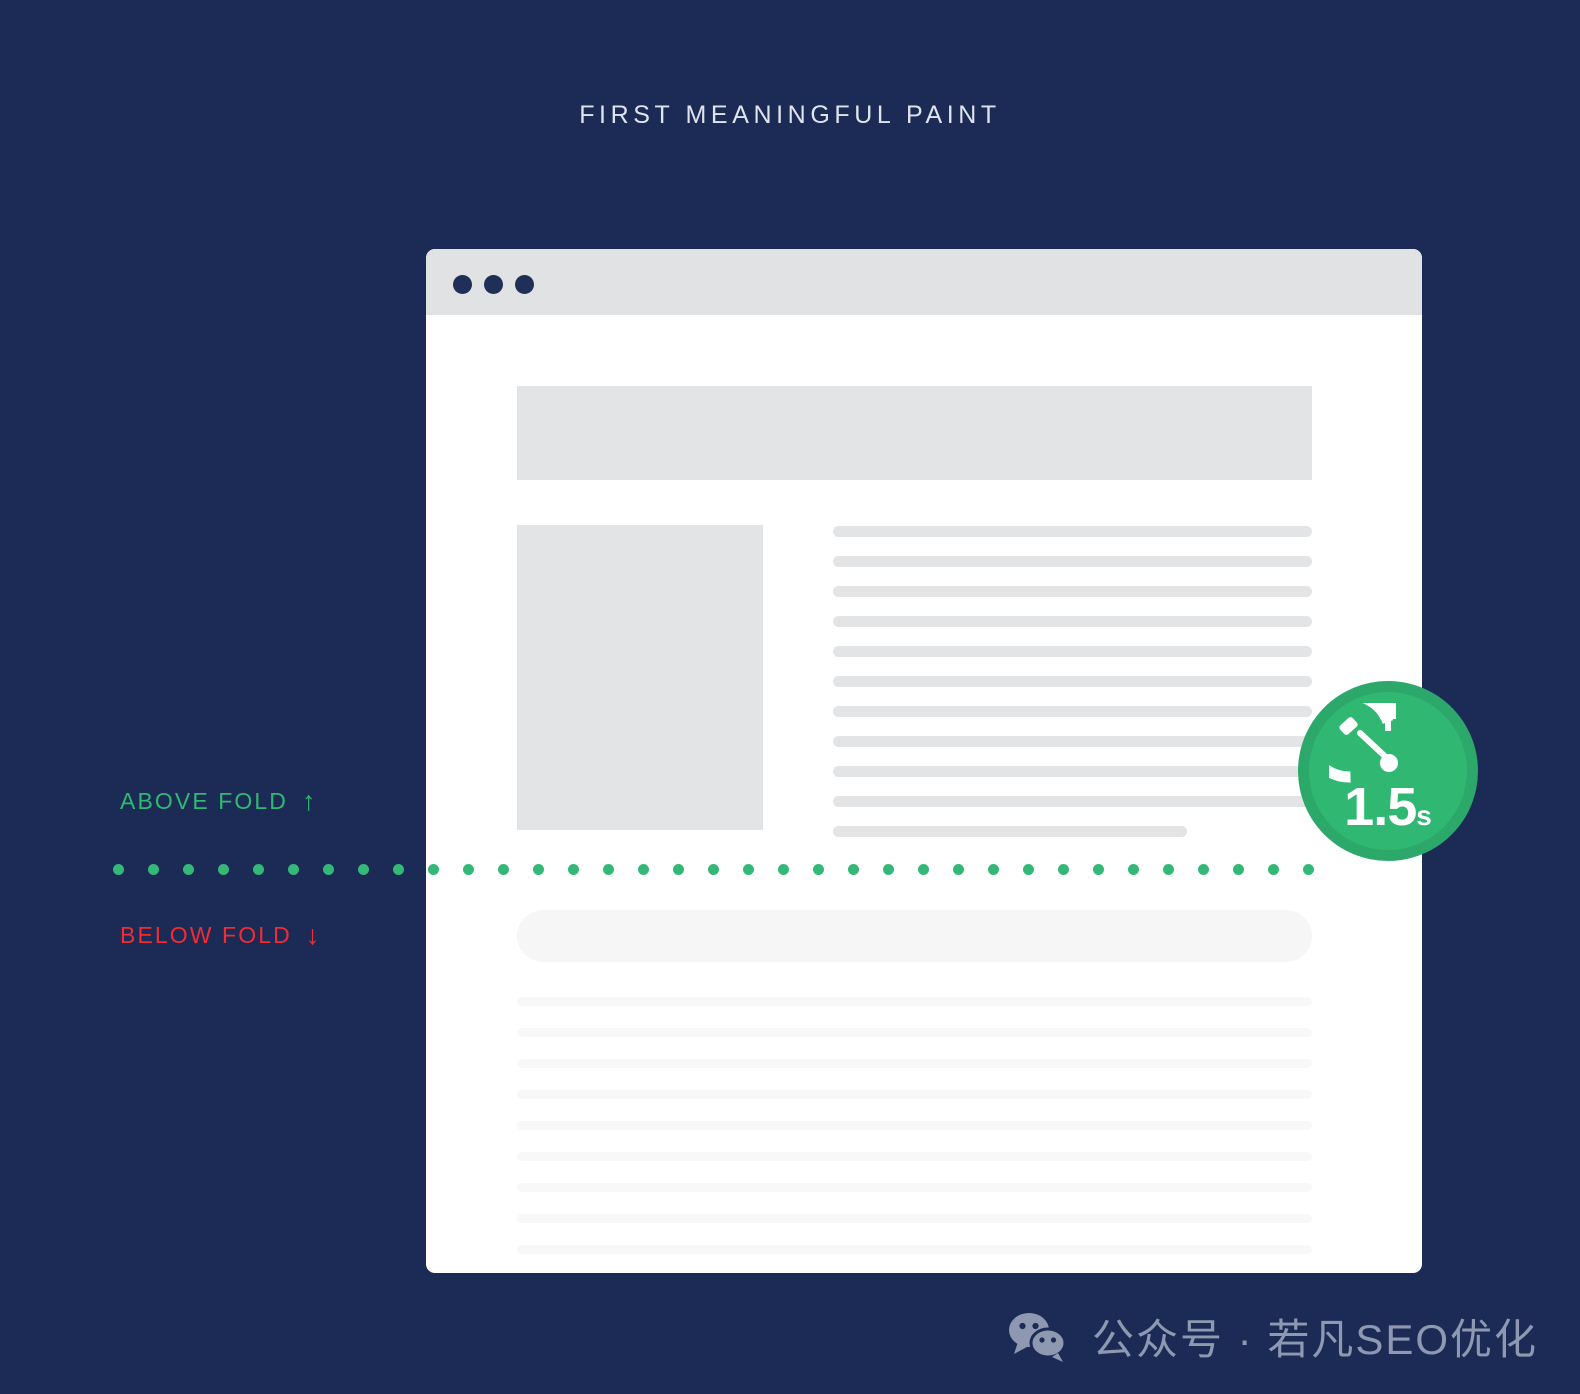 Image resolution: width=1580 pixels, height=1394 pixels. I want to click on below-fold-text-lines, so click(914, 1135).